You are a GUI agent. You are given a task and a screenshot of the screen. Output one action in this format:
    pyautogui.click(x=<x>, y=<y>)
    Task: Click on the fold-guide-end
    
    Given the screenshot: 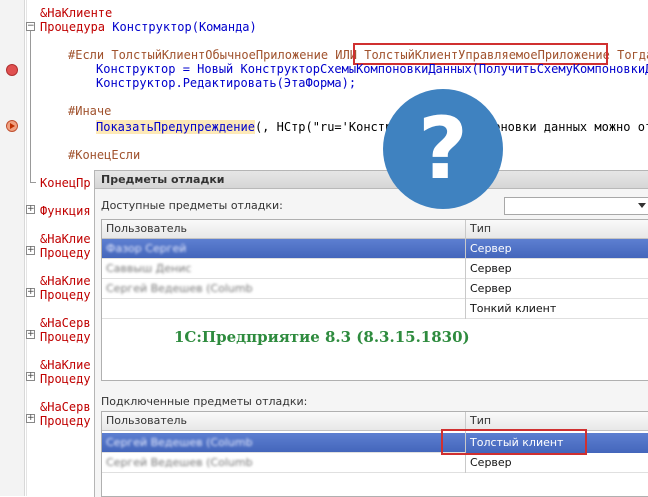 What is the action you would take?
    pyautogui.click(x=33, y=182)
    